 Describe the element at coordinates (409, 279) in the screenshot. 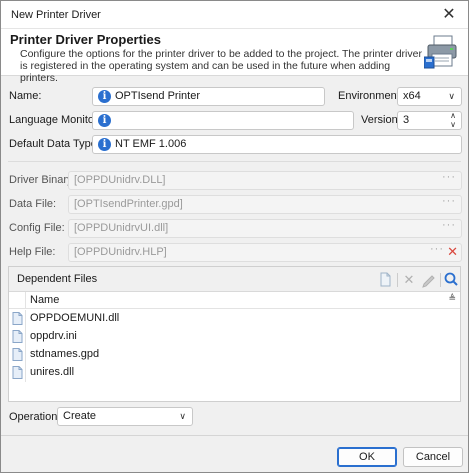

I see `delete-icon: ✕` at that location.